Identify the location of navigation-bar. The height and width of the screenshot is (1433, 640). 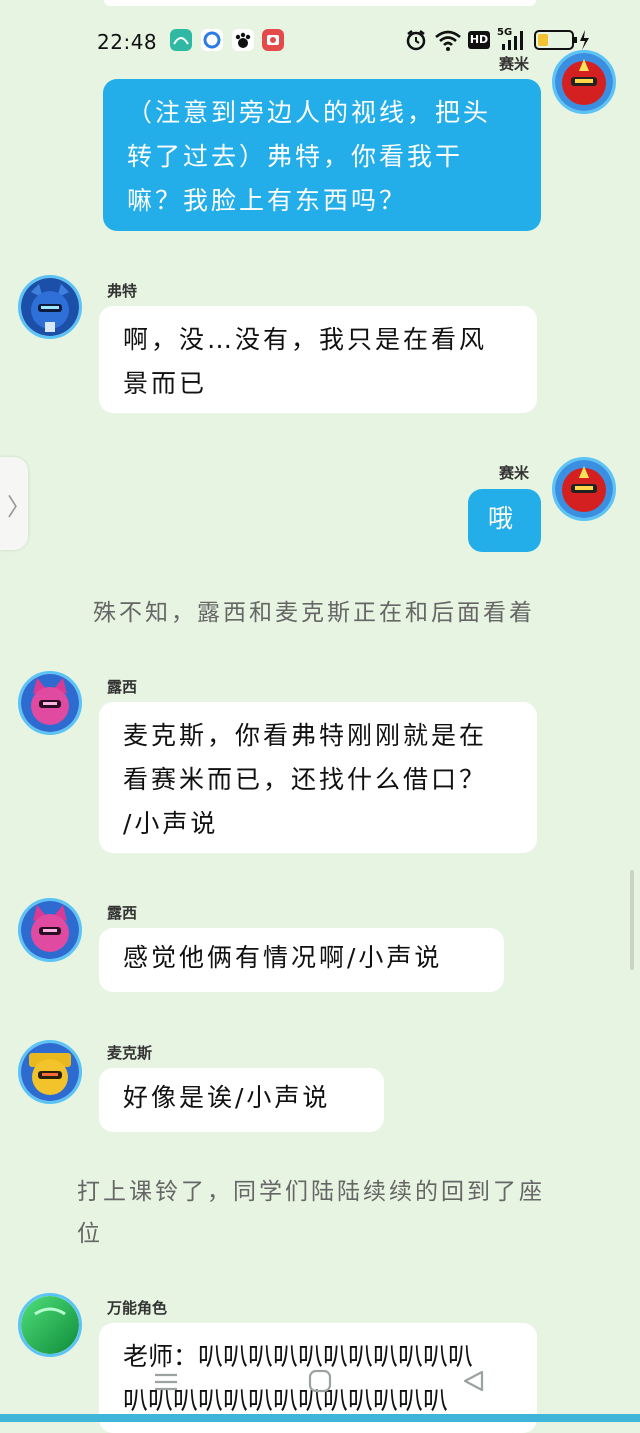
(320, 1392).